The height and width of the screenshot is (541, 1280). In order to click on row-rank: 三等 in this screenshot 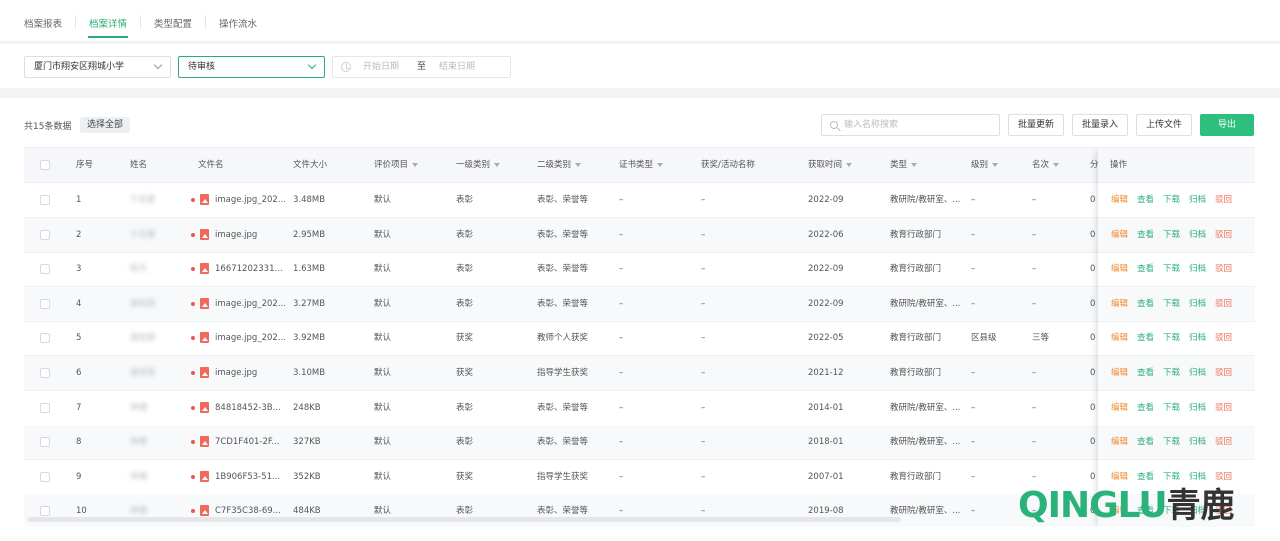, I will do `click(1041, 338)`.